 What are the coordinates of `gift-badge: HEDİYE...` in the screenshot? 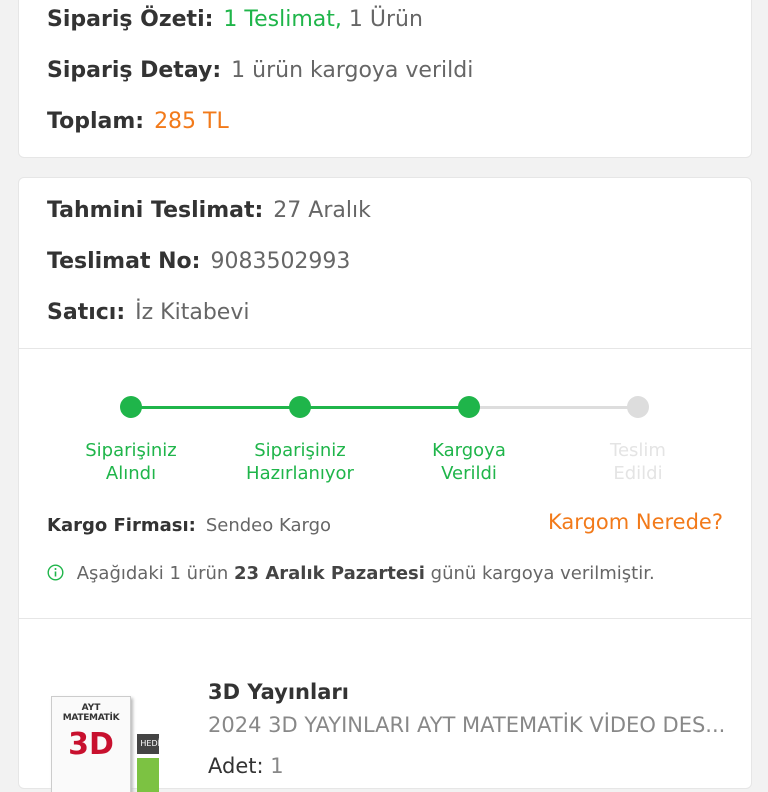 It's located at (148, 744).